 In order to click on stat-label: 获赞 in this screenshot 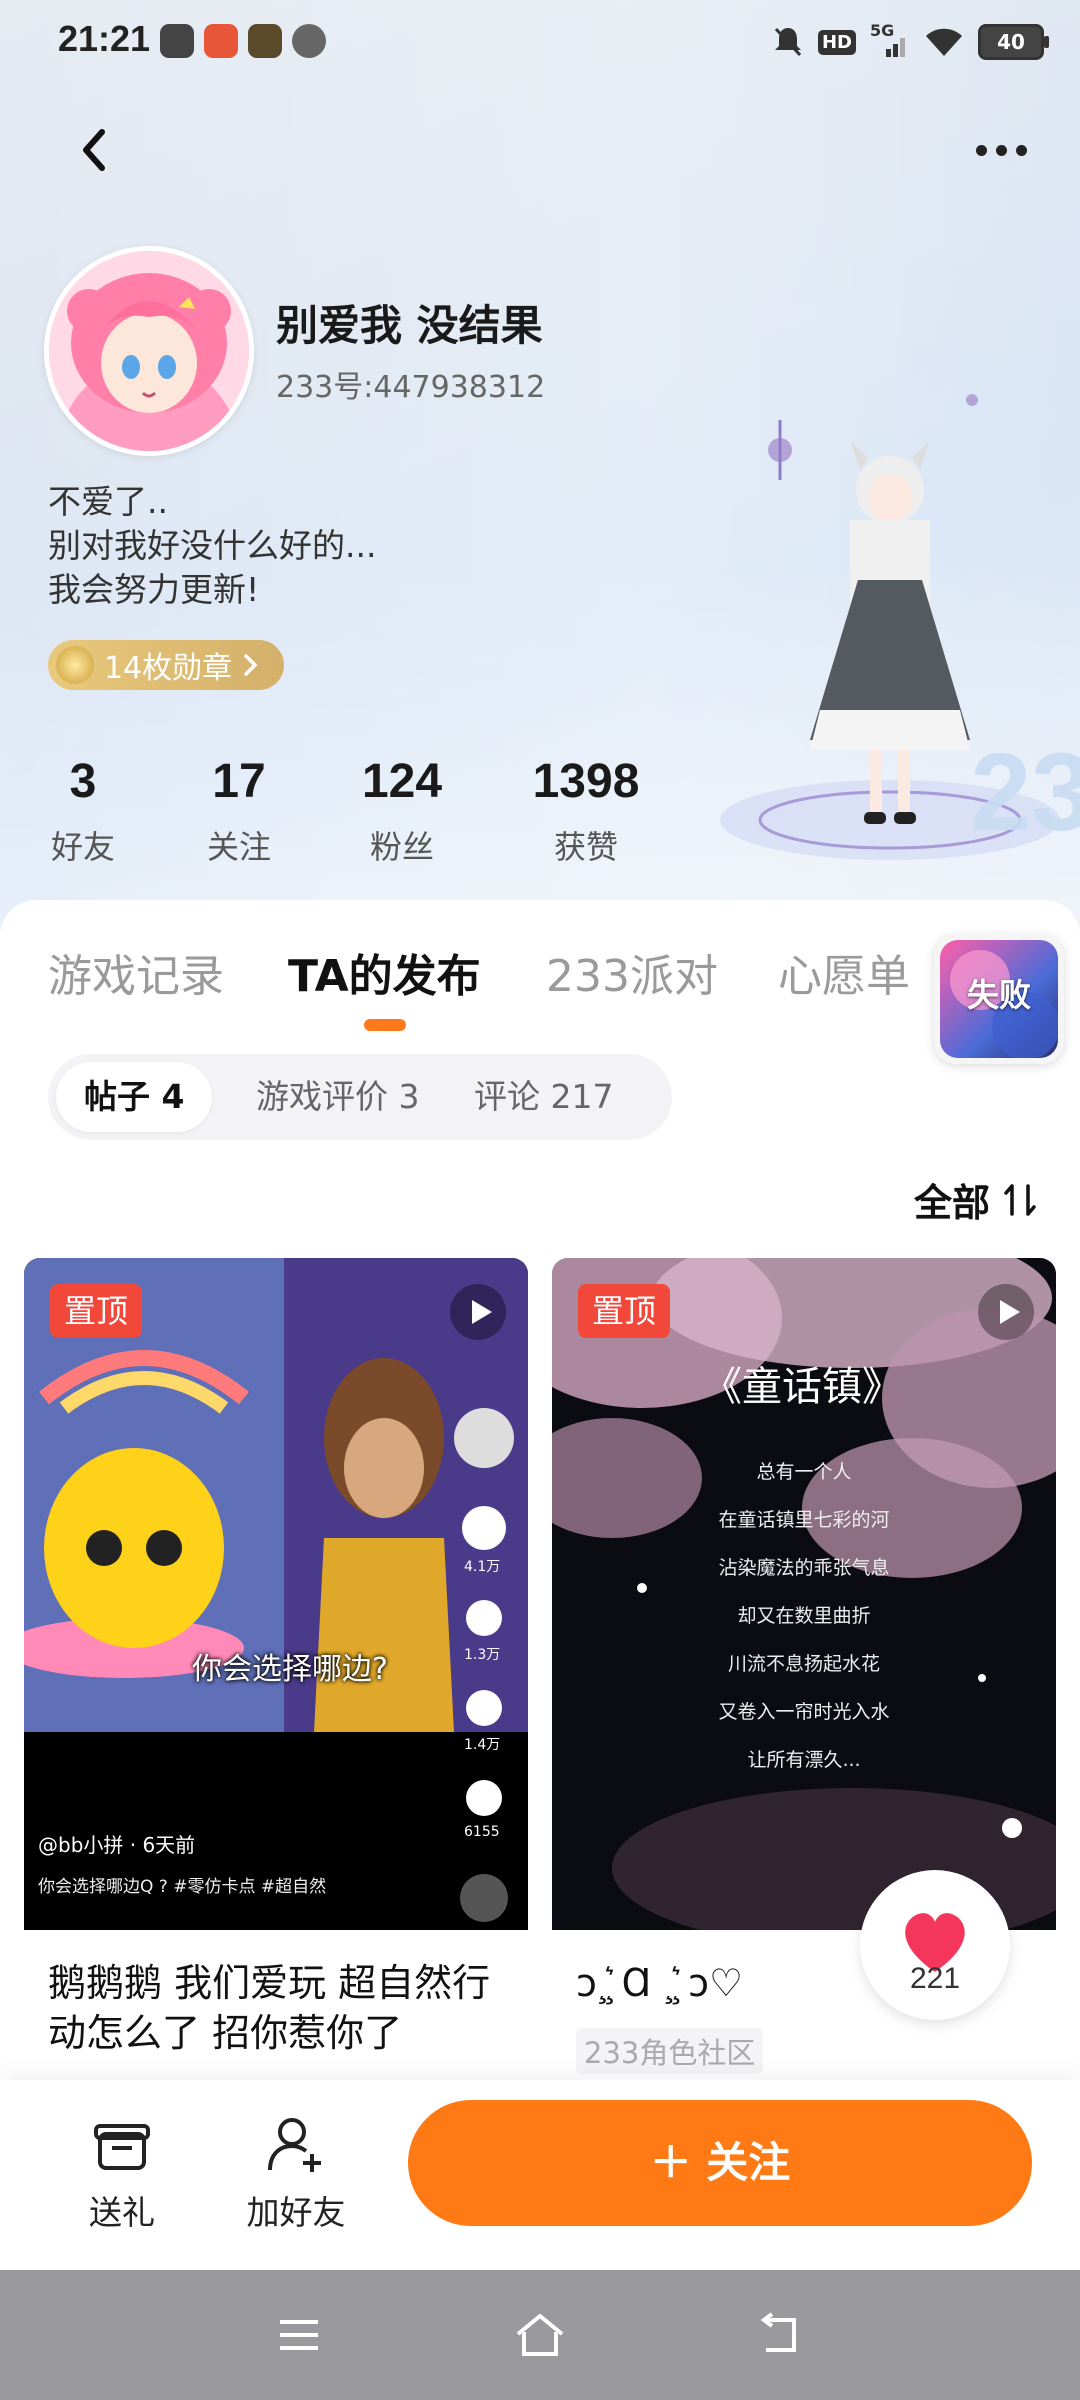, I will do `click(585, 847)`.